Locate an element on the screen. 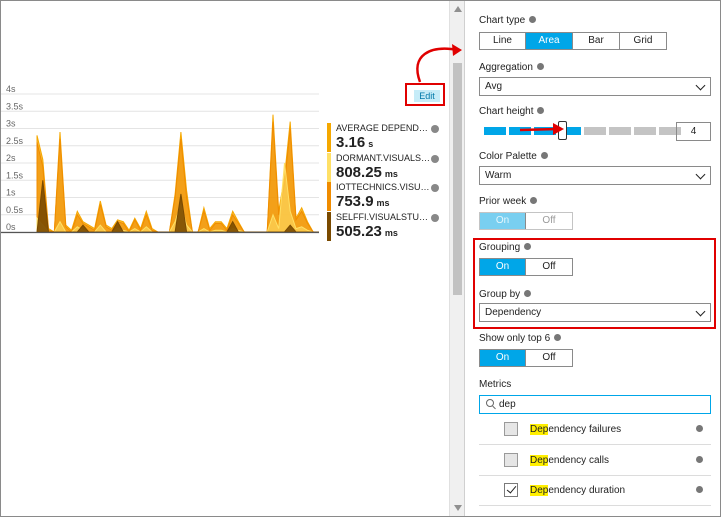 Image resolution: width=721 pixels, height=517 pixels. annotation-arrow-to-slider is located at coordinates (539, 129).